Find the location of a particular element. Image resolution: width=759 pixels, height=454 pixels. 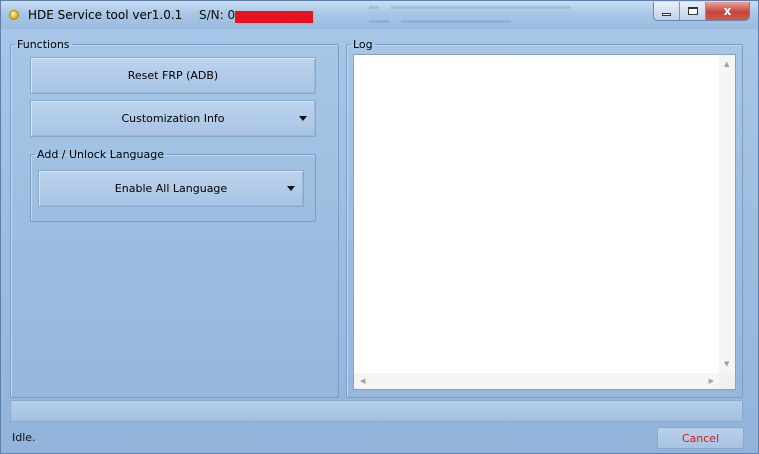

close-button: x is located at coordinates (727, 11).